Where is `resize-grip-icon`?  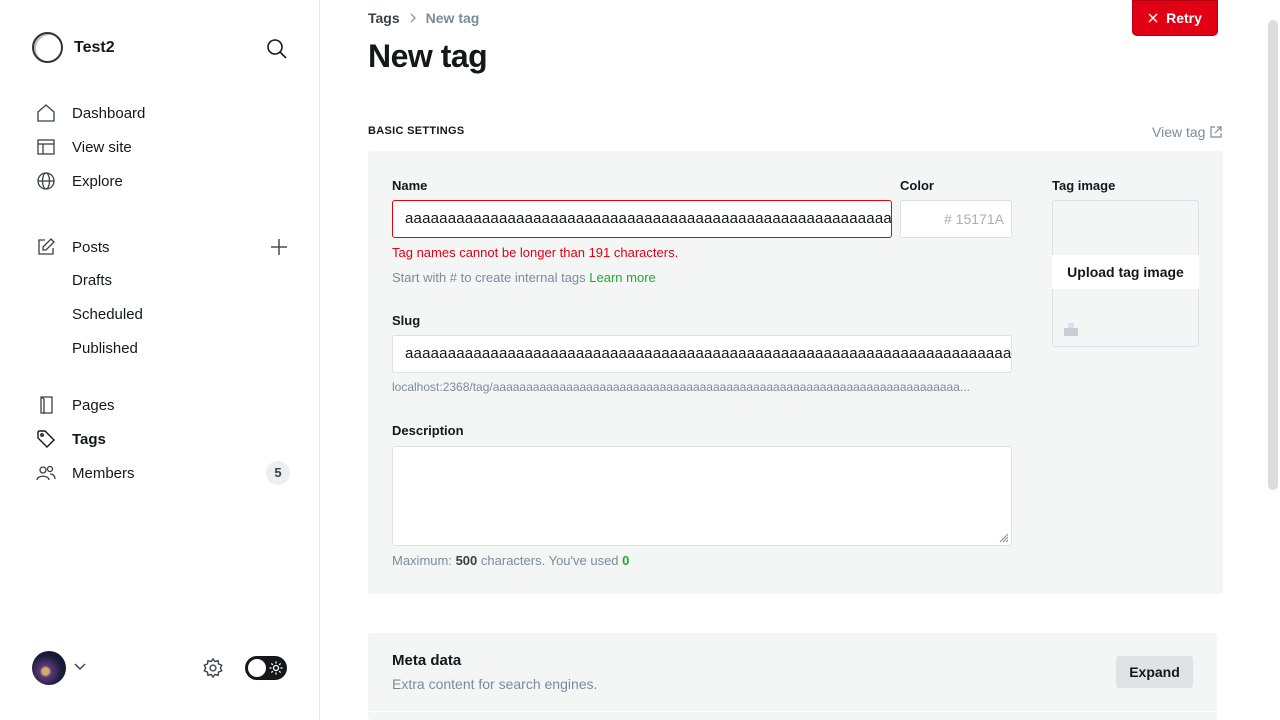
resize-grip-icon is located at coordinates (1004, 538).